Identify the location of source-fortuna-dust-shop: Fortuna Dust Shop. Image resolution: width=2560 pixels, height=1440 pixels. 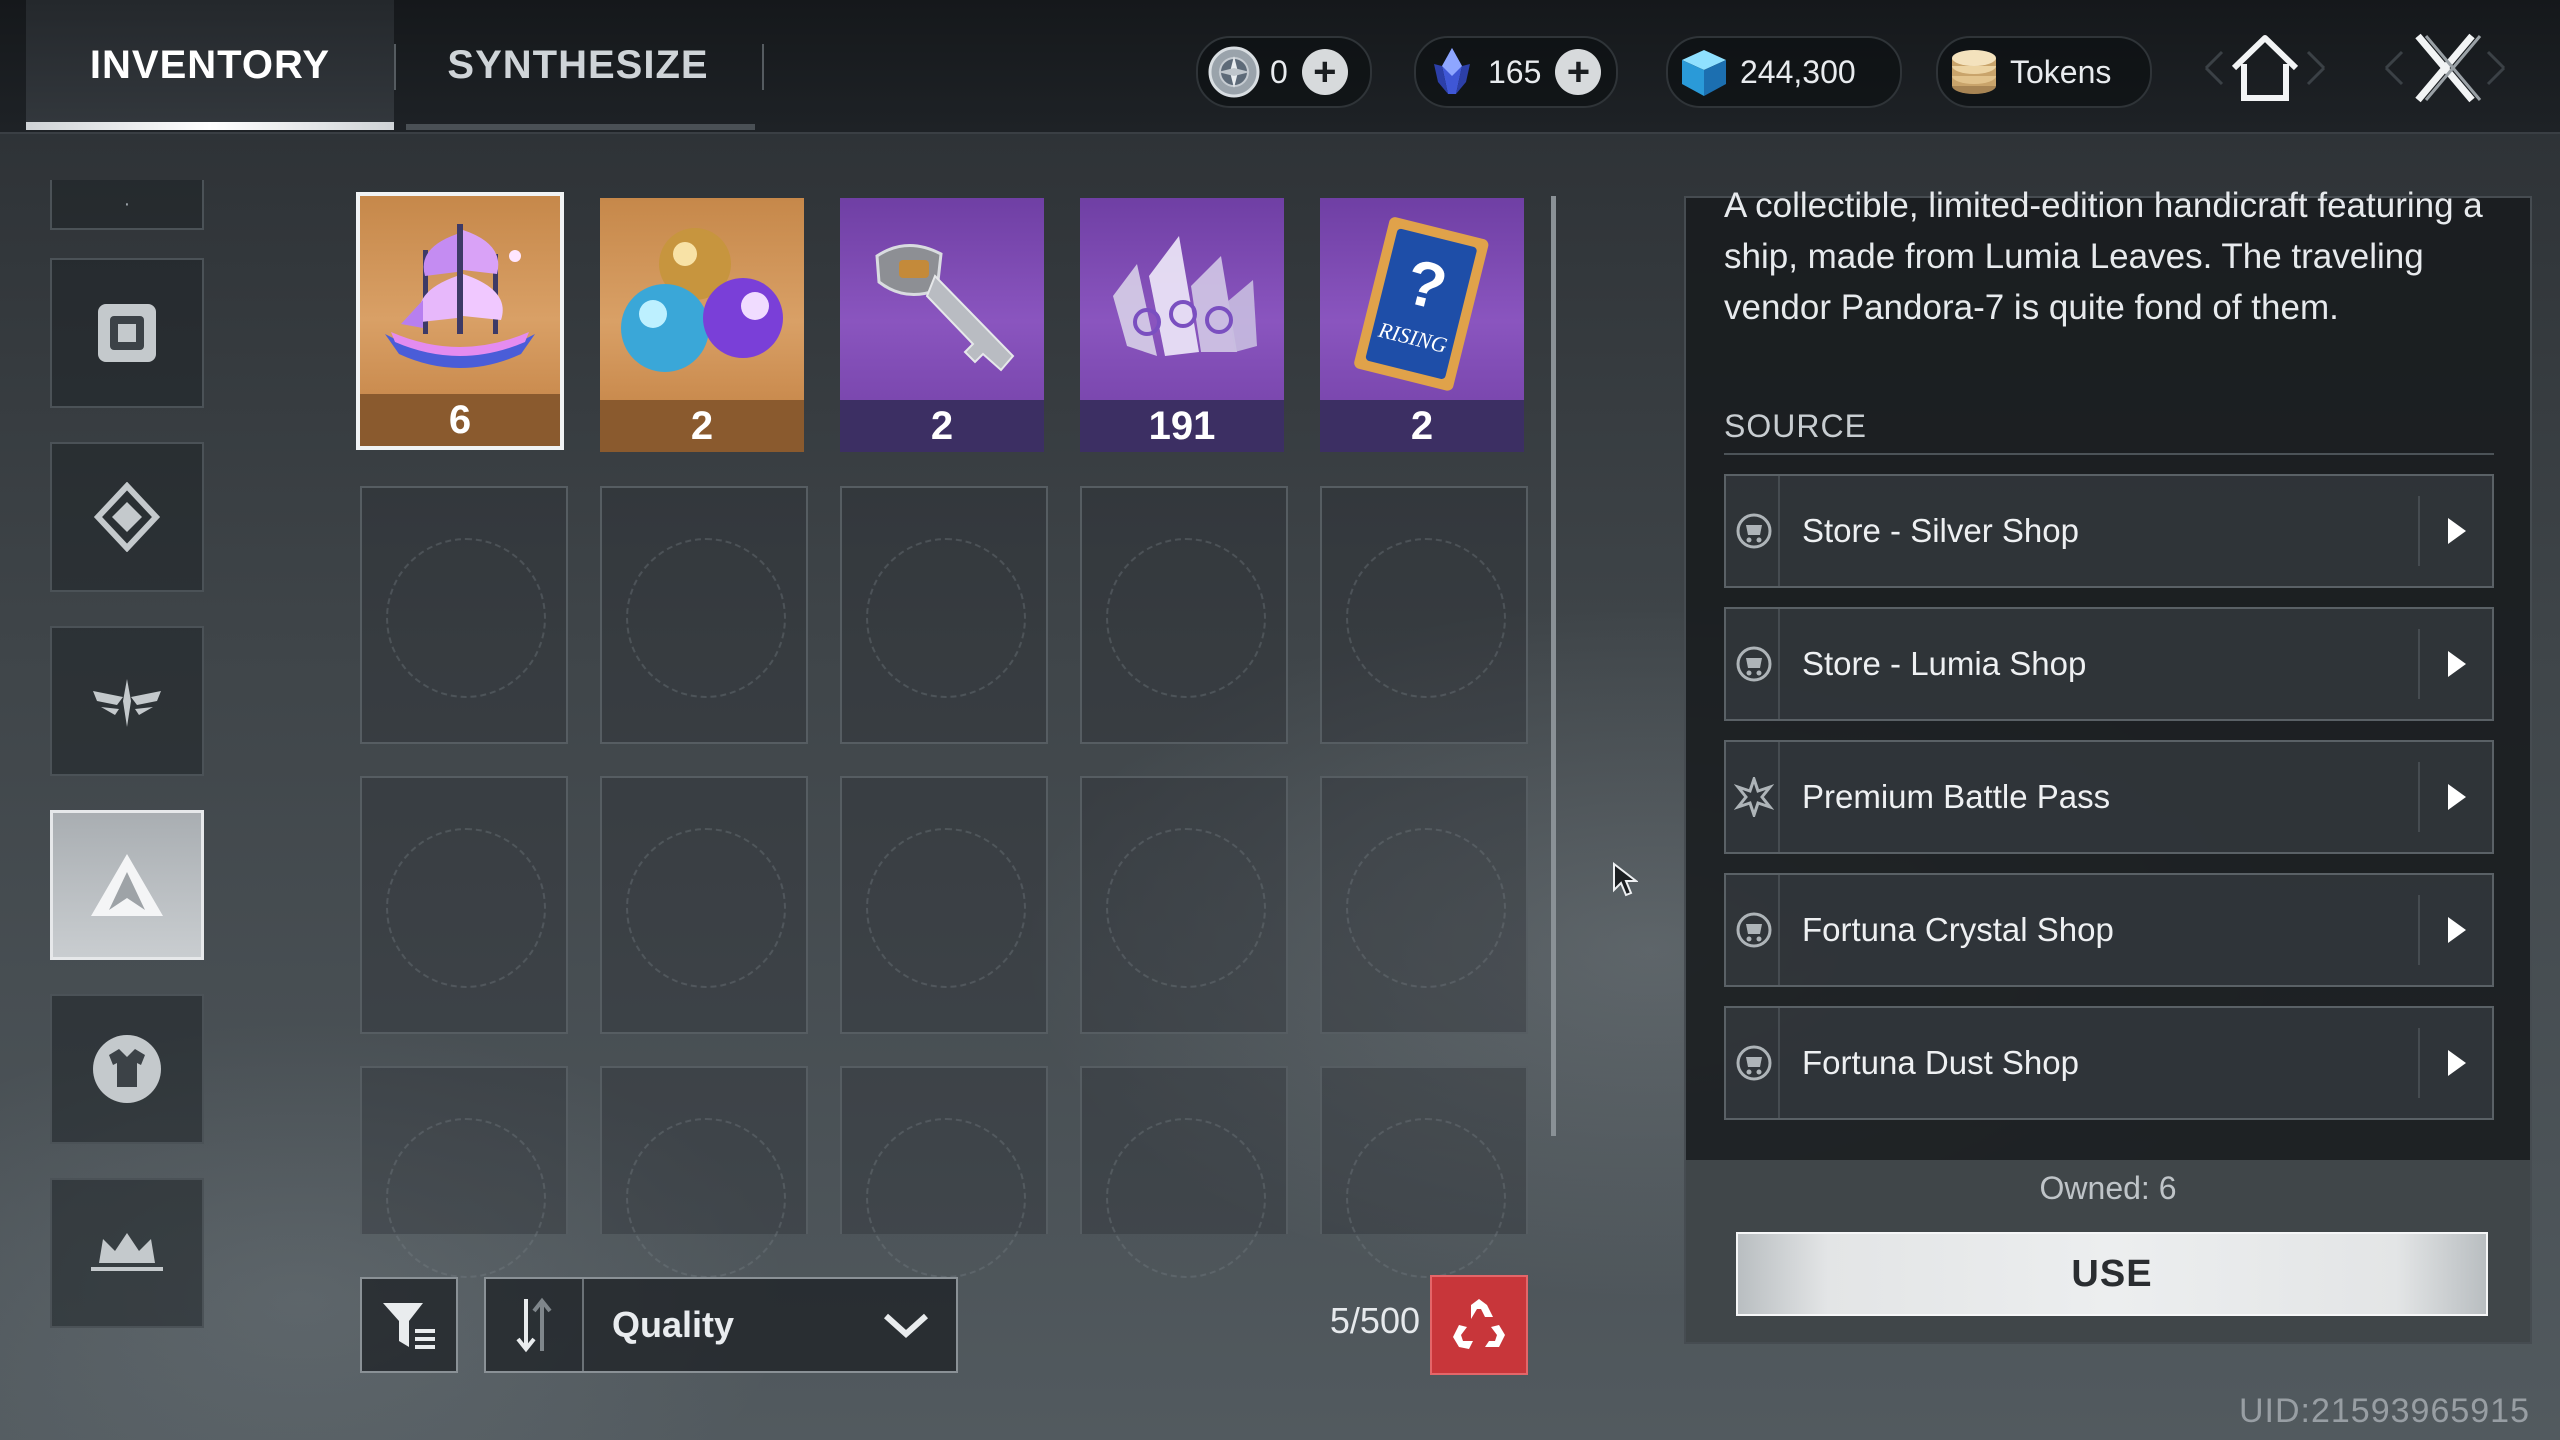
(2109, 1063).